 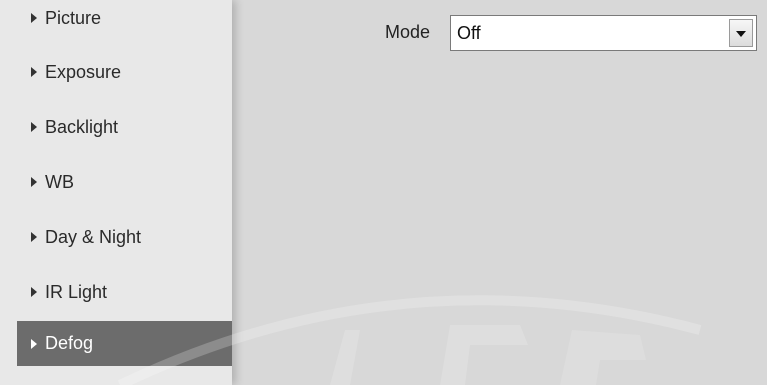 I want to click on mode-select: Off, so click(x=603, y=33).